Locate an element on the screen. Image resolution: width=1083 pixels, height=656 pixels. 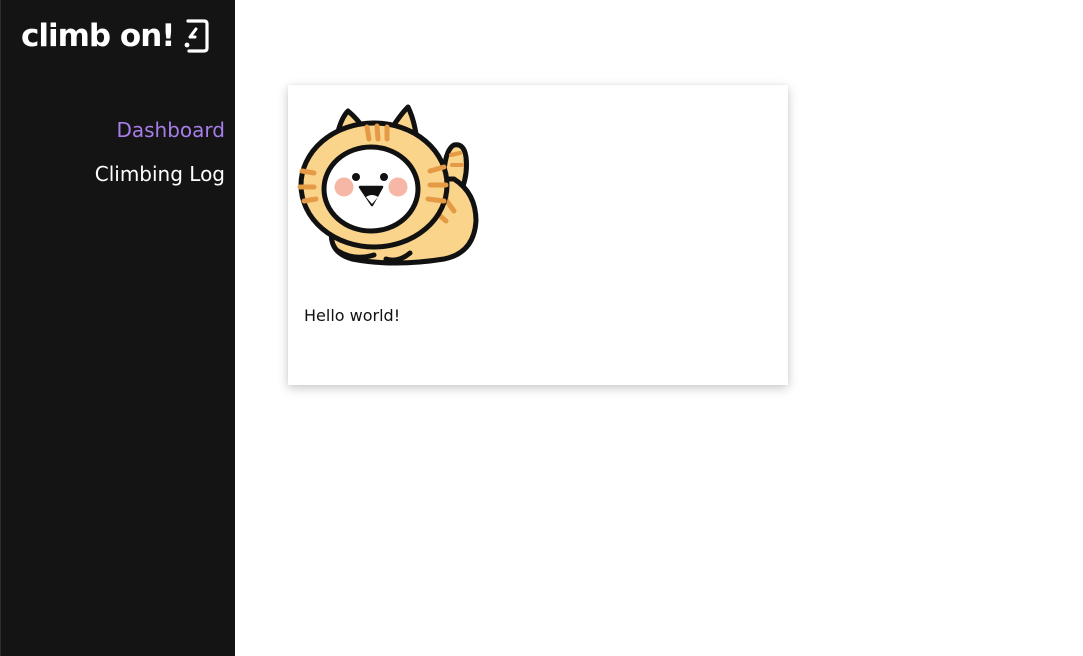
brand-logo: climb on! is located at coordinates (115, 36).